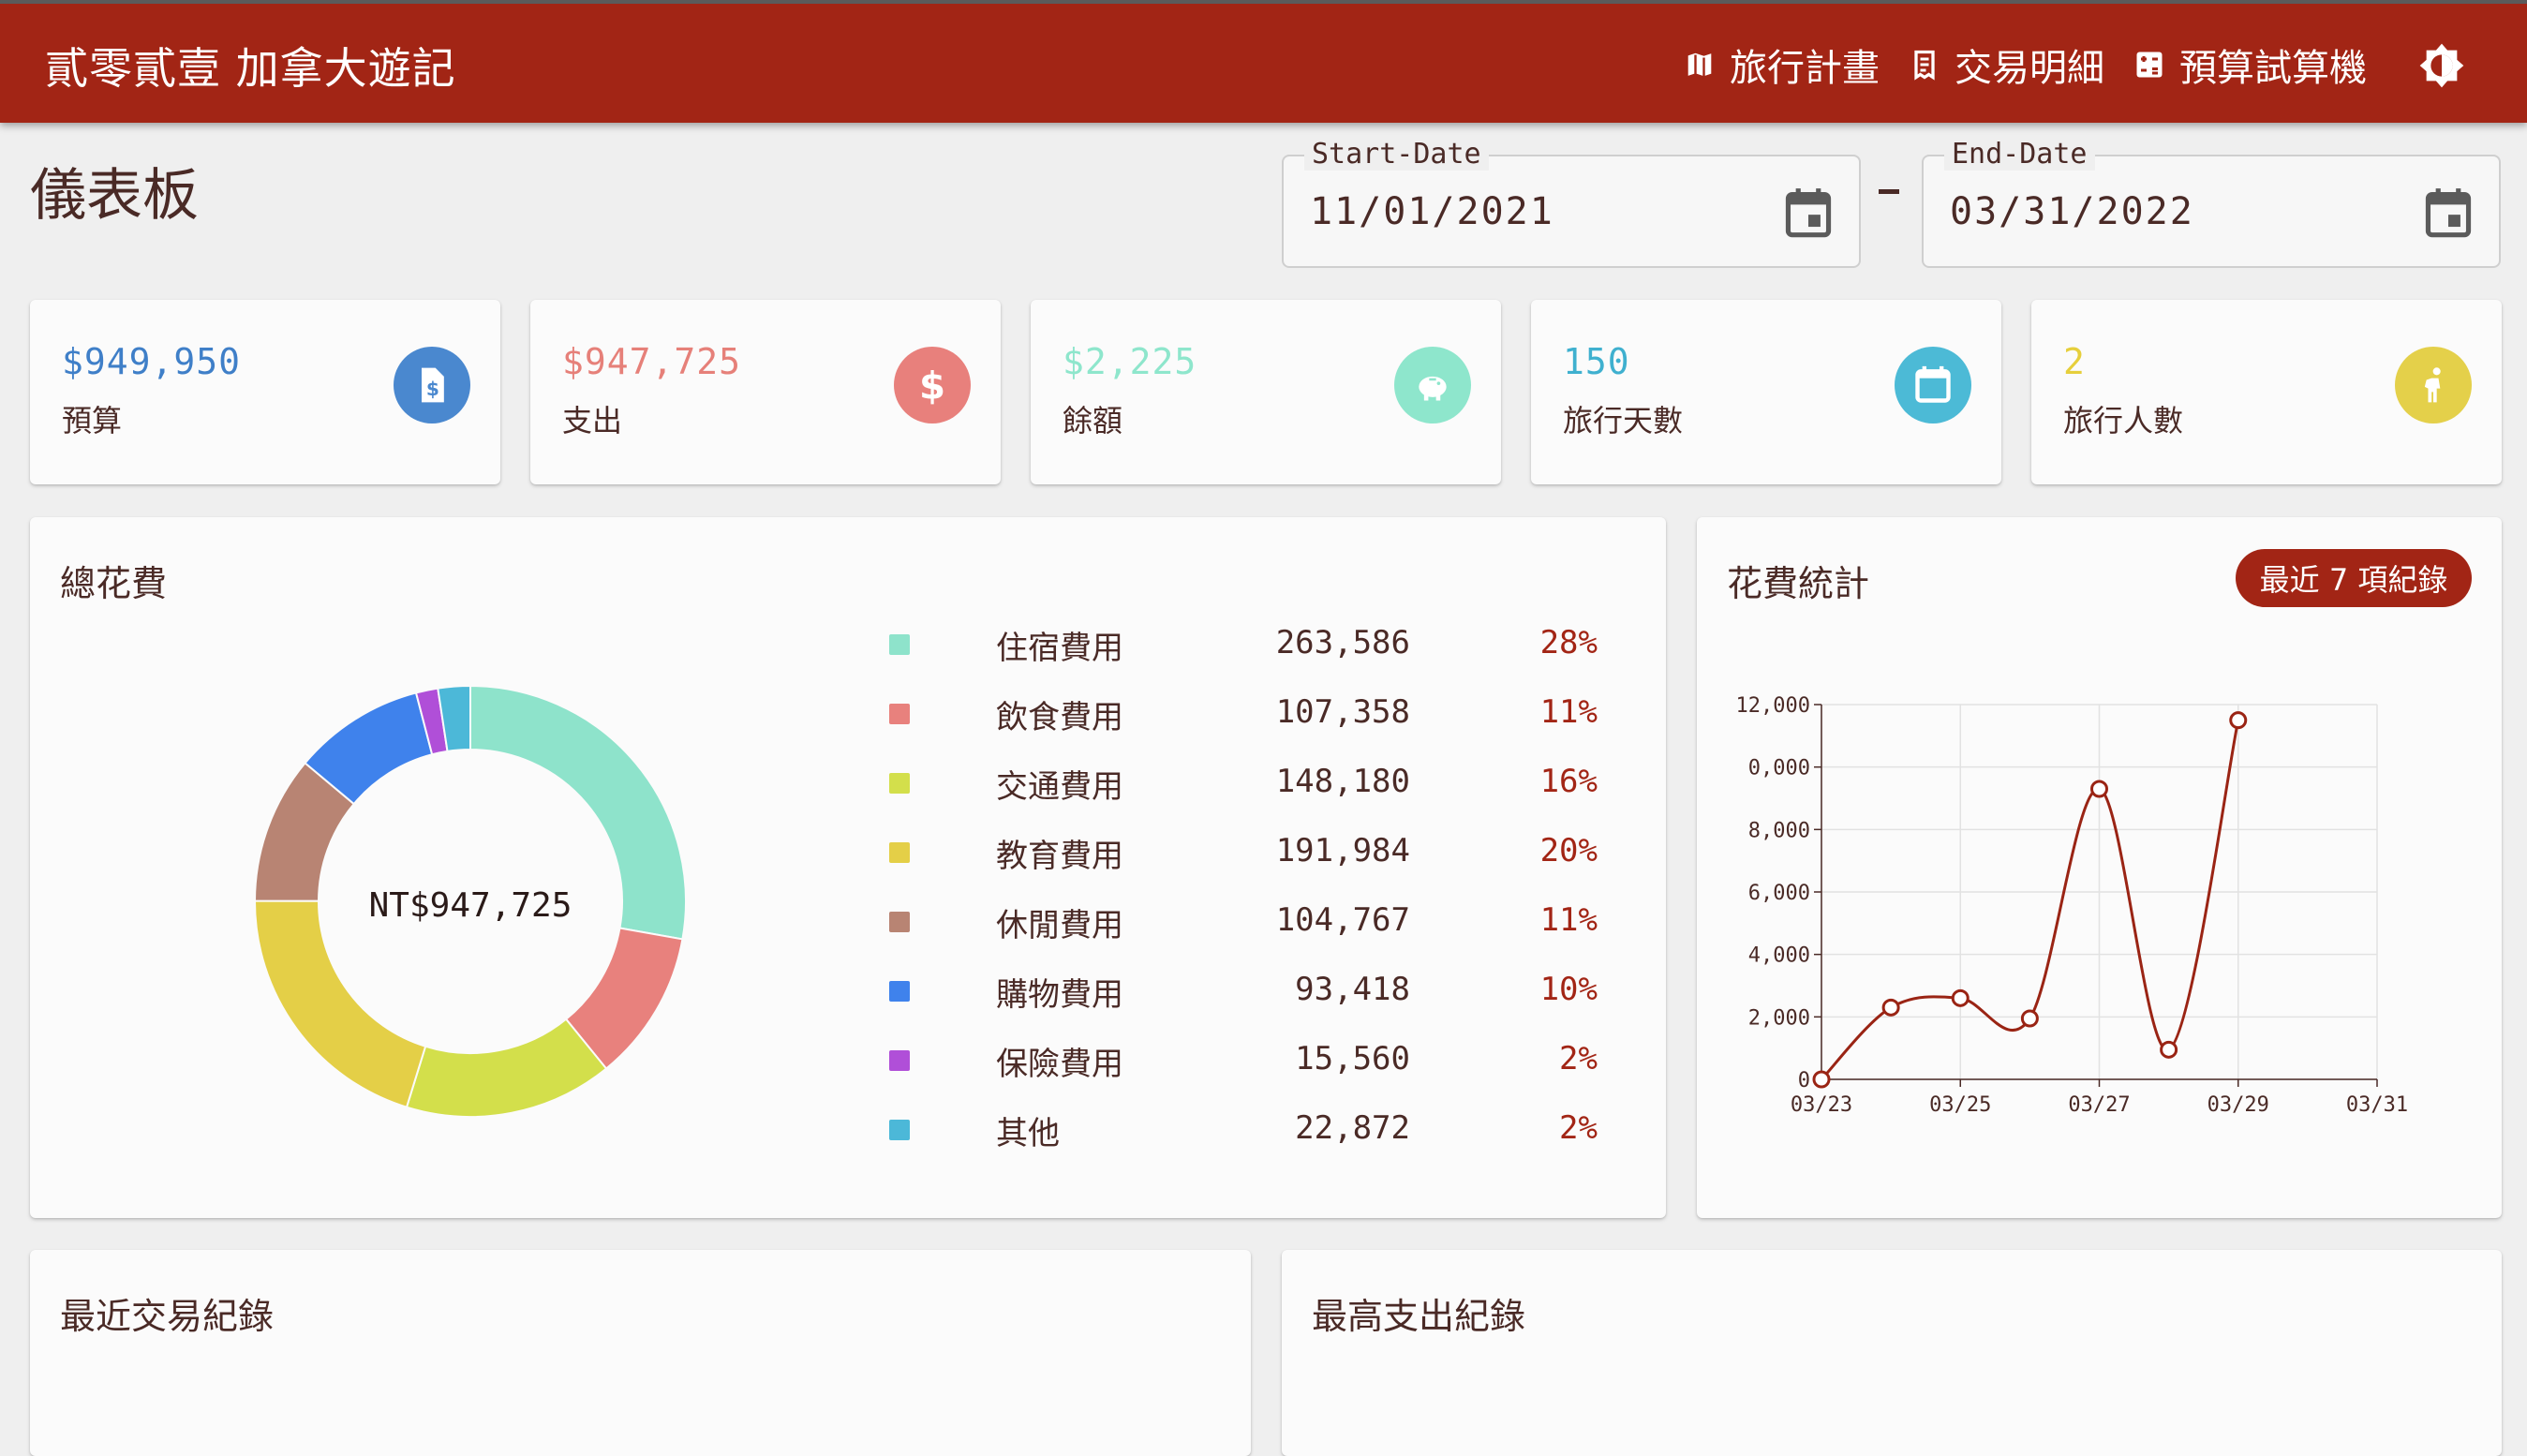  Describe the element at coordinates (1264, 782) in the screenshot. I see `legend-row: 交通費用 148,180 16%` at that location.